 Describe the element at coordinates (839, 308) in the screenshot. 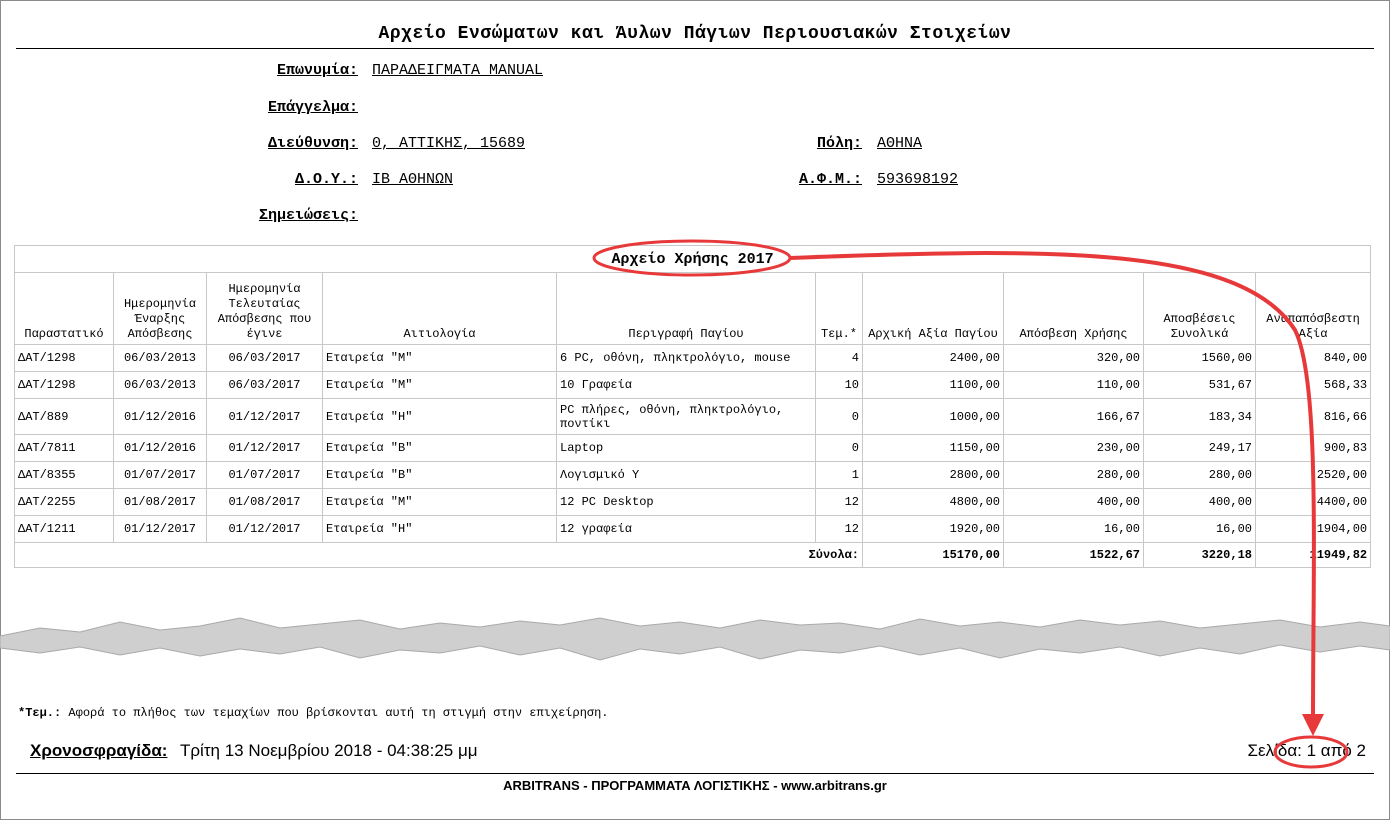

I see `col-header-qty: Τεμ.*` at that location.